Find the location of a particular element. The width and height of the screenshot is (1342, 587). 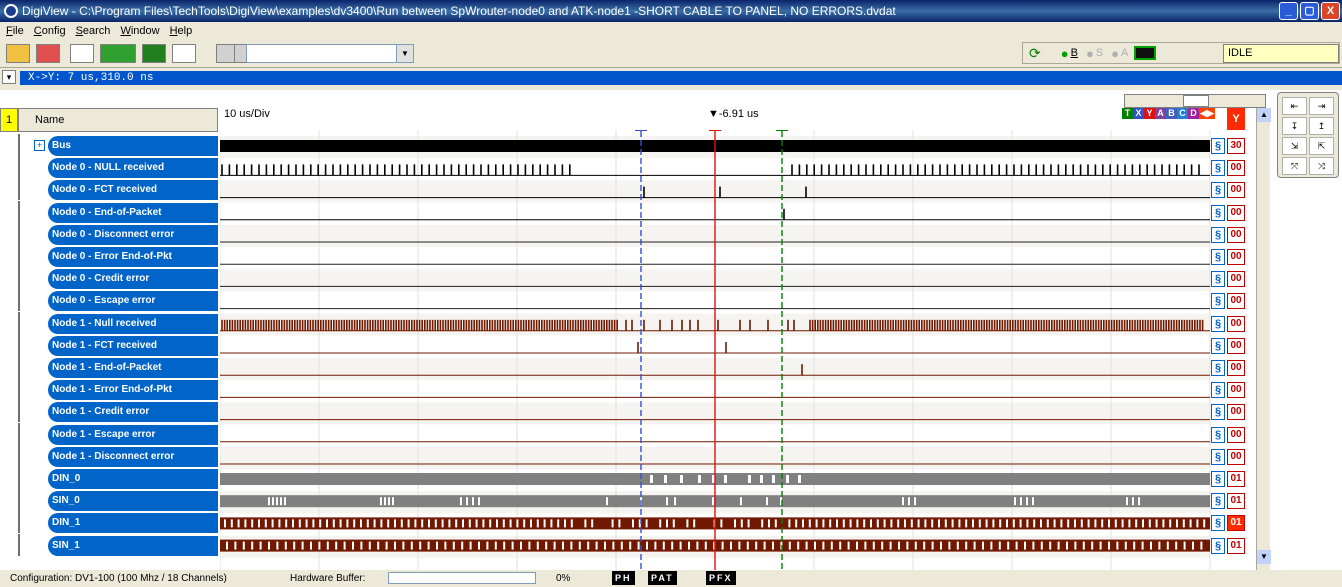

y-cursor-flag is located at coordinates (715, 130).